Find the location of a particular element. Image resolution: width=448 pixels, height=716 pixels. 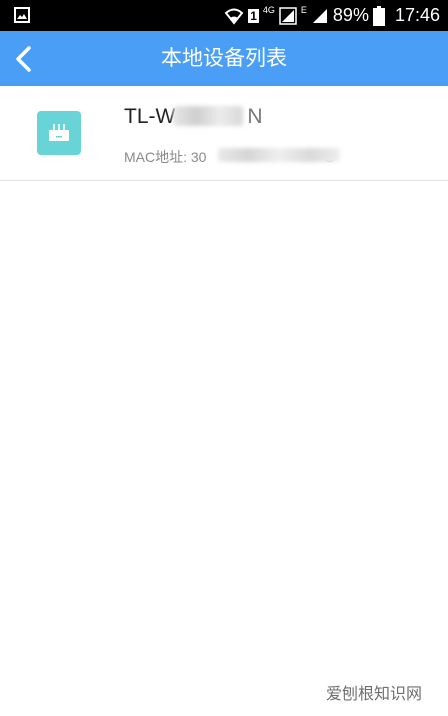

router-icon is located at coordinates (59, 133).